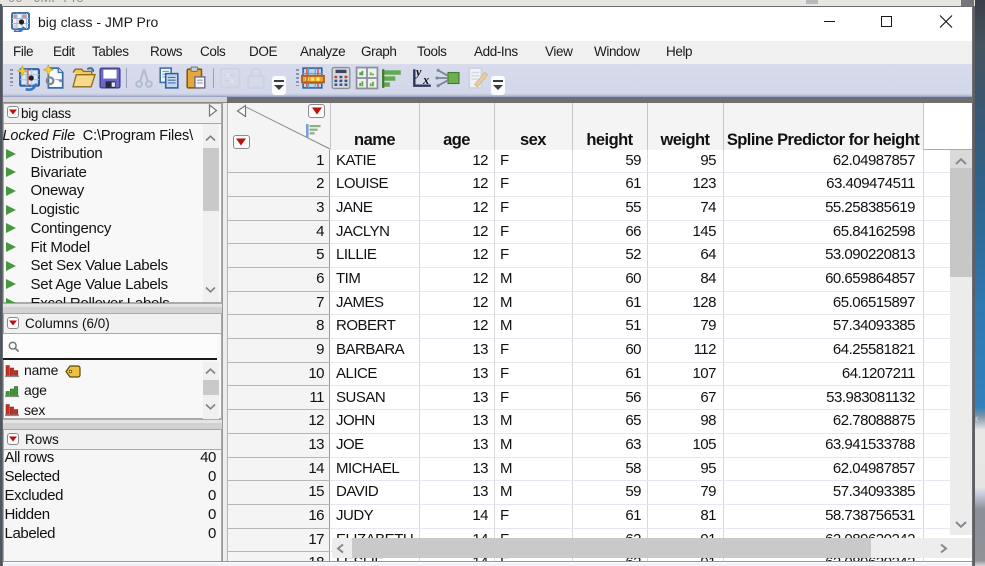  What do you see at coordinates (425, 80) in the screenshot?
I see `svg-text: x` at bounding box center [425, 80].